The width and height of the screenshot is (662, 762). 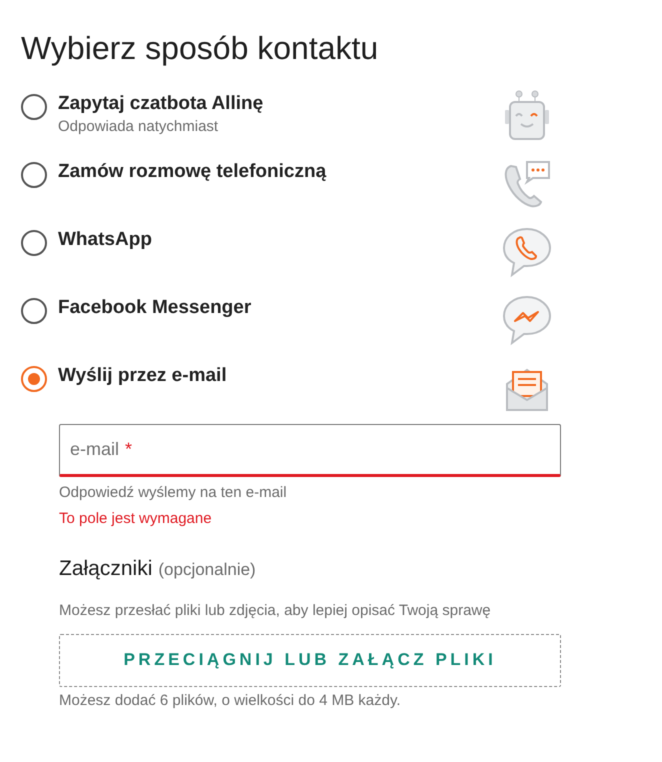 What do you see at coordinates (310, 450) in the screenshot?
I see `email-field: e-mail *` at bounding box center [310, 450].